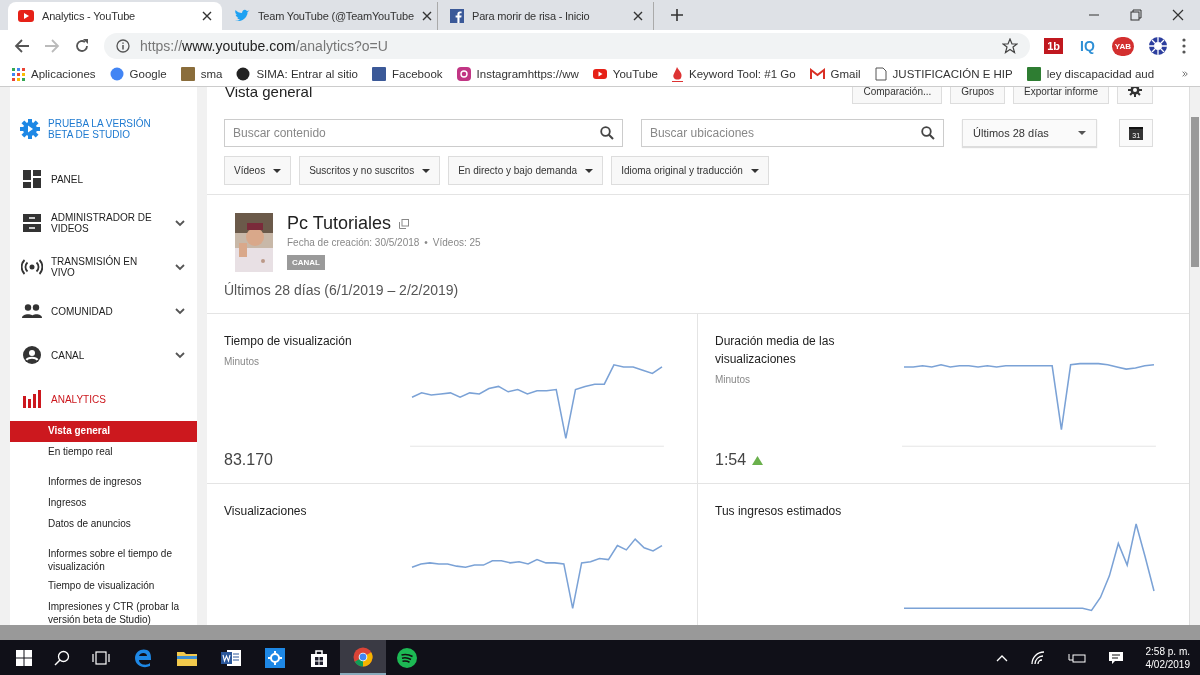  What do you see at coordinates (353, 242) in the screenshot?
I see `creation-date: Fecha de creación: 30/5/2018` at bounding box center [353, 242].